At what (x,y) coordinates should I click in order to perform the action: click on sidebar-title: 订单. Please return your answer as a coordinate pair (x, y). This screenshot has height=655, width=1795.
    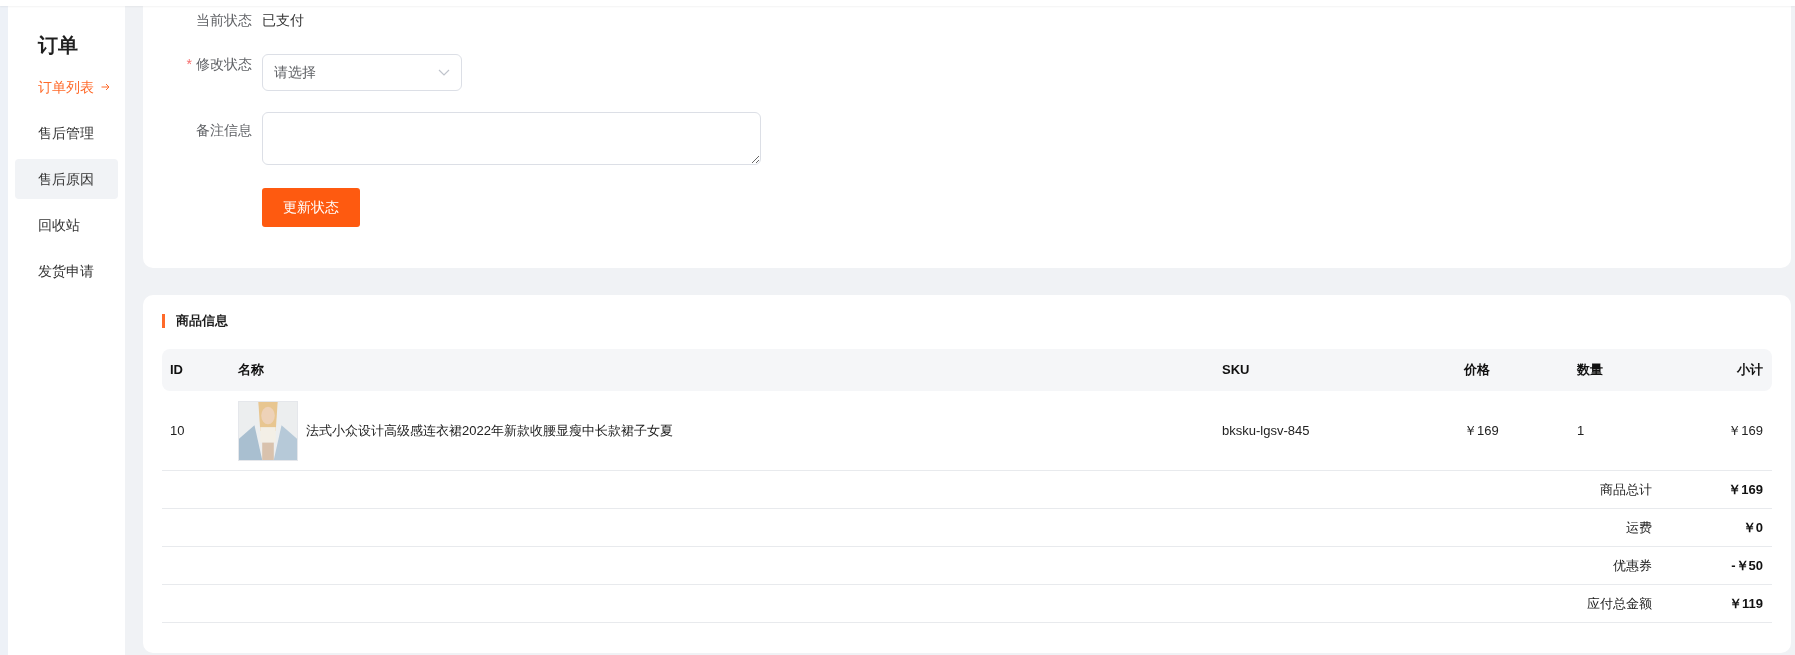
    Looking at the image, I should click on (57, 45).